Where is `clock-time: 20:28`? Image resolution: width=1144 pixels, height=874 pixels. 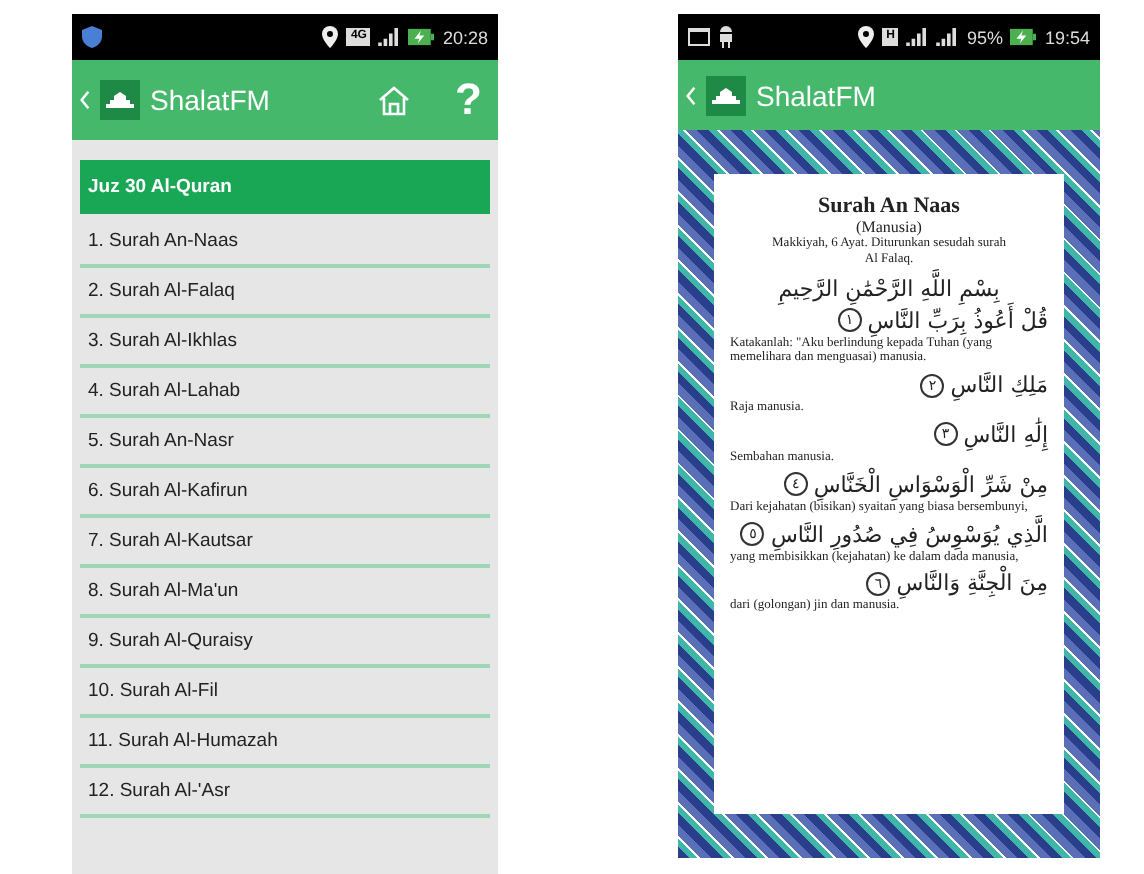
clock-time: 20:28 is located at coordinates (465, 37).